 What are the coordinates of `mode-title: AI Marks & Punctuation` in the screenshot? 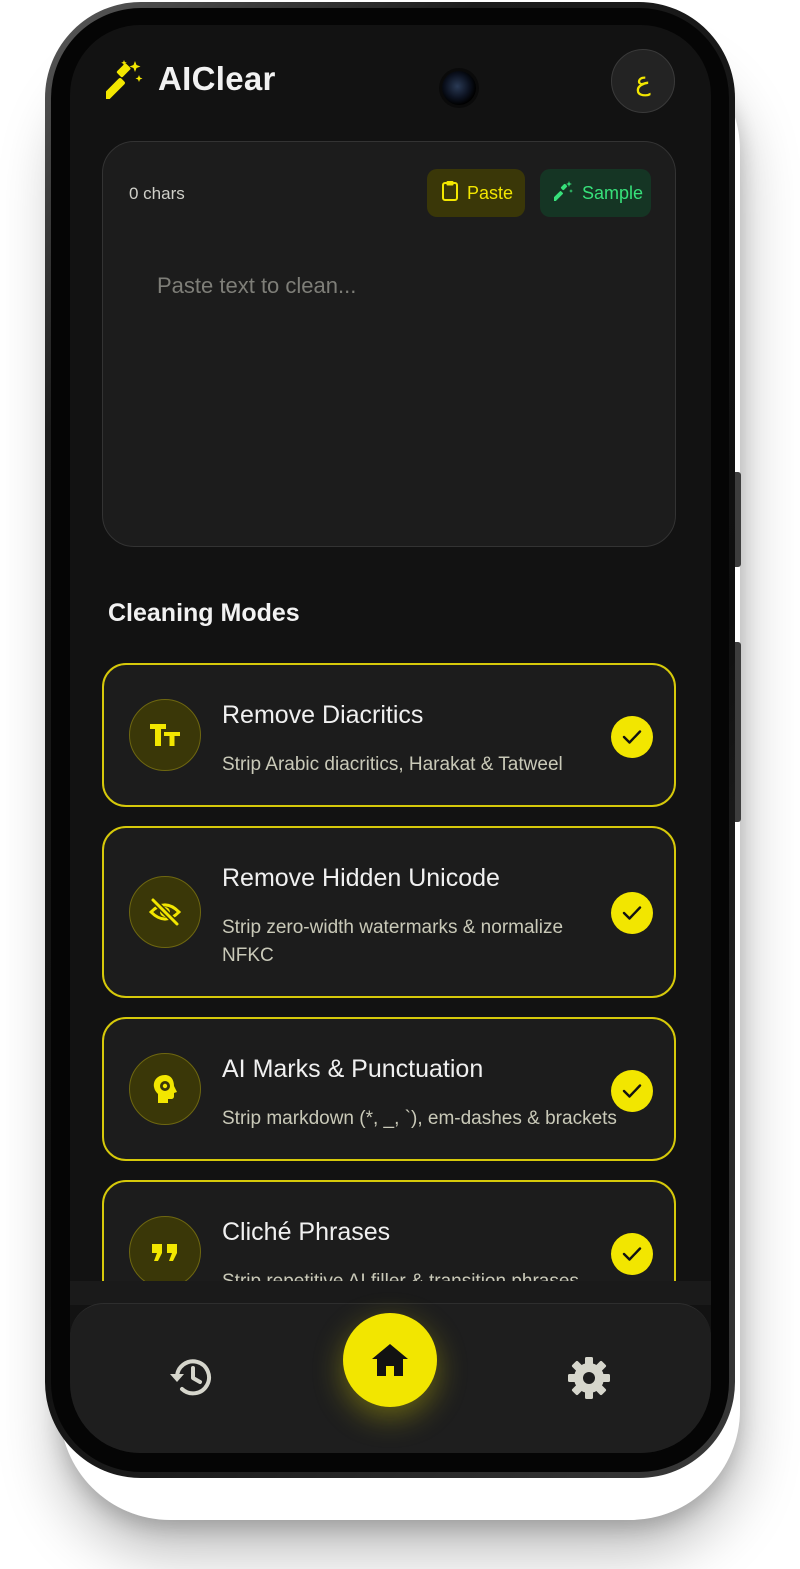 It's located at (353, 1069).